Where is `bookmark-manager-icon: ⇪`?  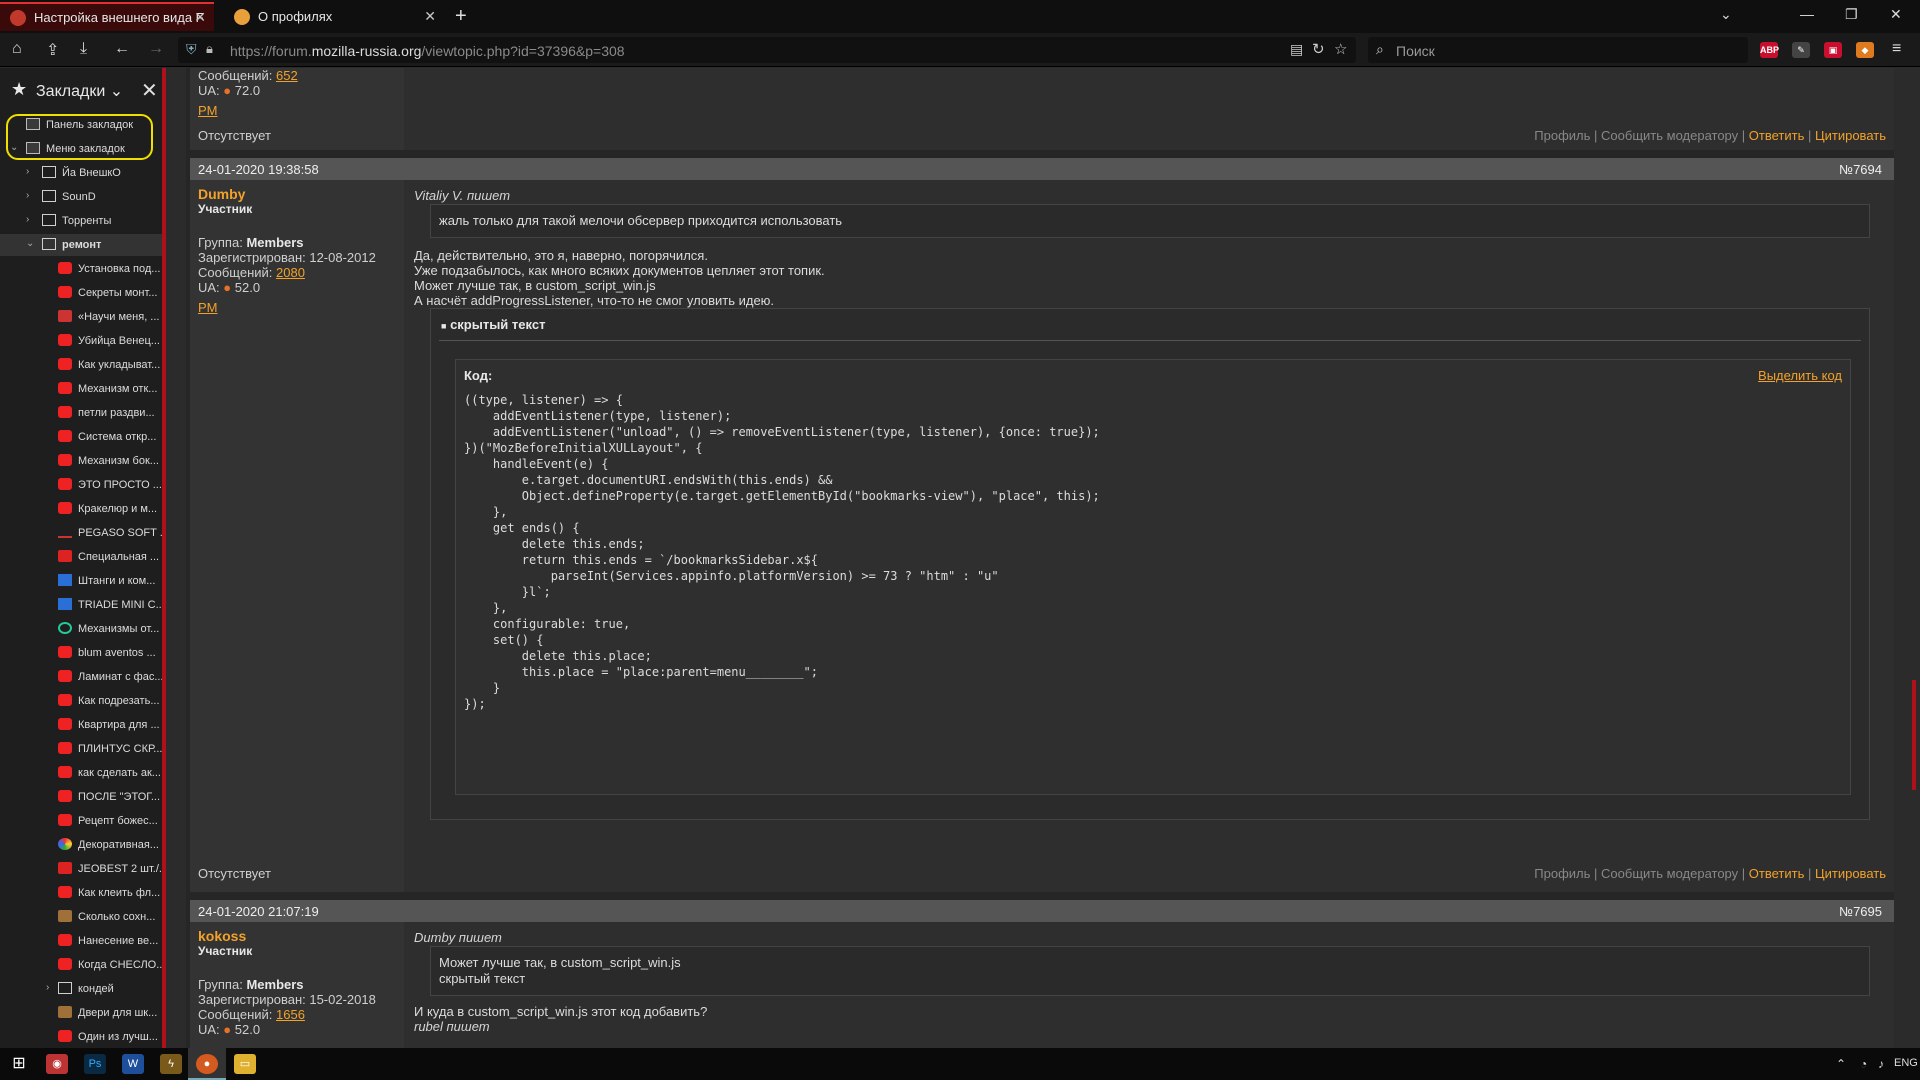
bookmark-manager-icon: ⇪ is located at coordinates (52, 50).